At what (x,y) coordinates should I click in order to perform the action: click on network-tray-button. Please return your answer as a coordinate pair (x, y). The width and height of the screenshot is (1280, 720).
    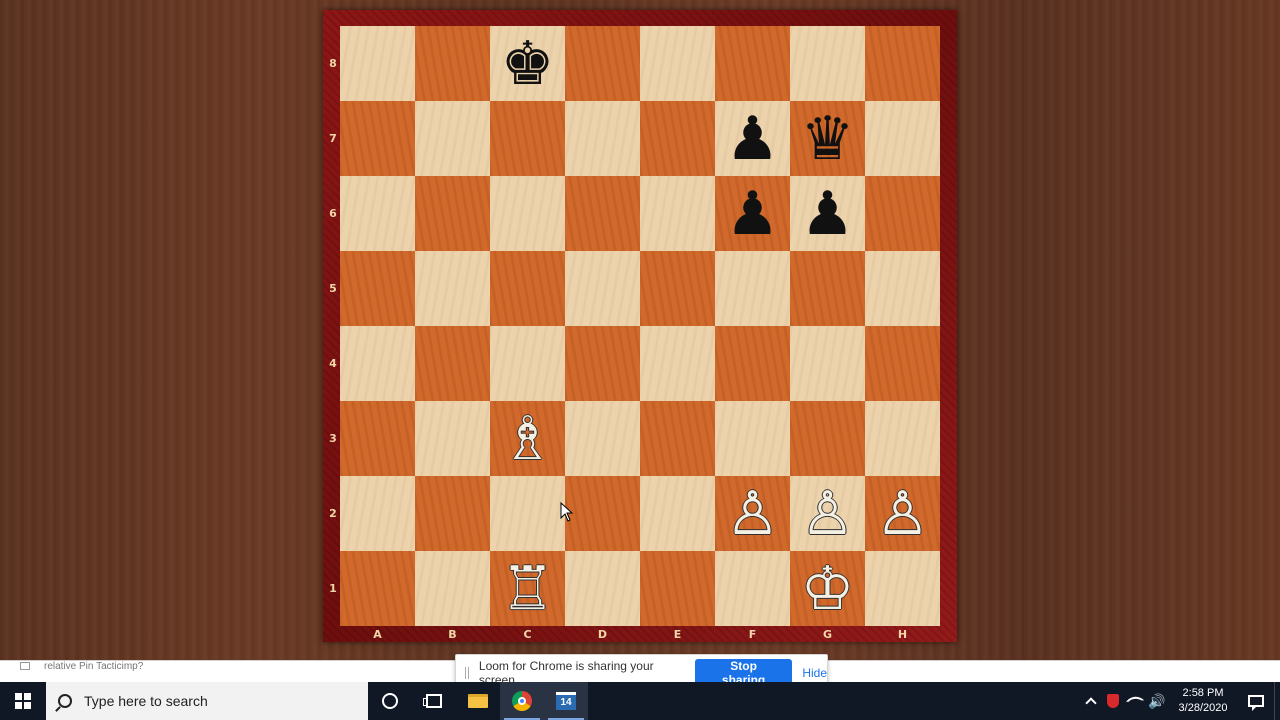
    Looking at the image, I should click on (1135, 701).